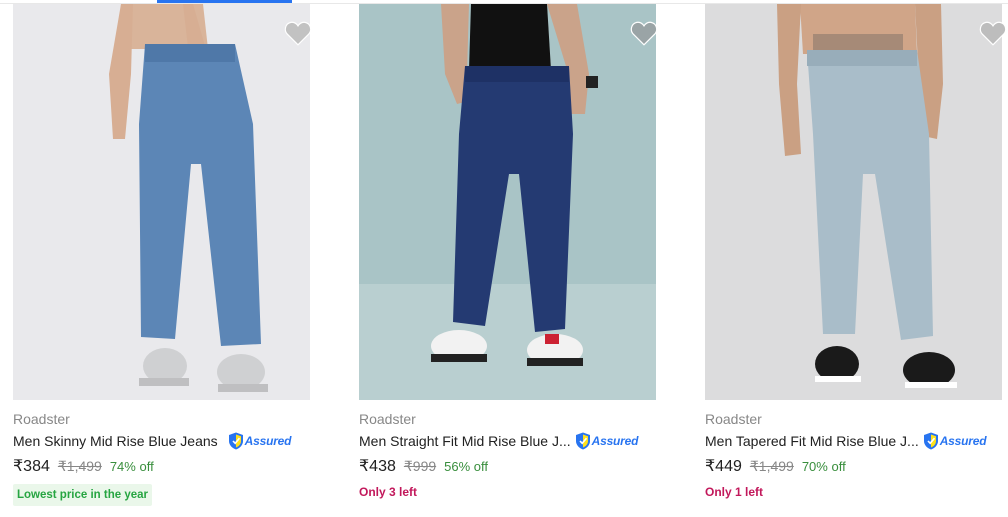  What do you see at coordinates (388, 492) in the screenshot?
I see `stock-status: Only 3 left` at bounding box center [388, 492].